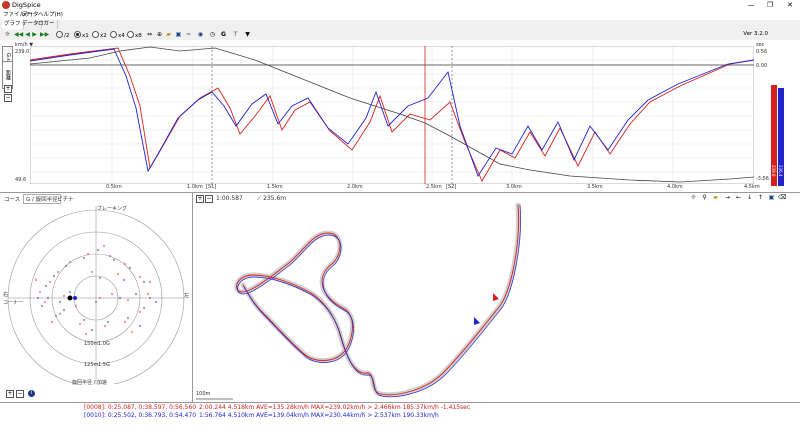  What do you see at coordinates (99, 35) in the screenshot?
I see `speed-radio-x2: x2` at bounding box center [99, 35].